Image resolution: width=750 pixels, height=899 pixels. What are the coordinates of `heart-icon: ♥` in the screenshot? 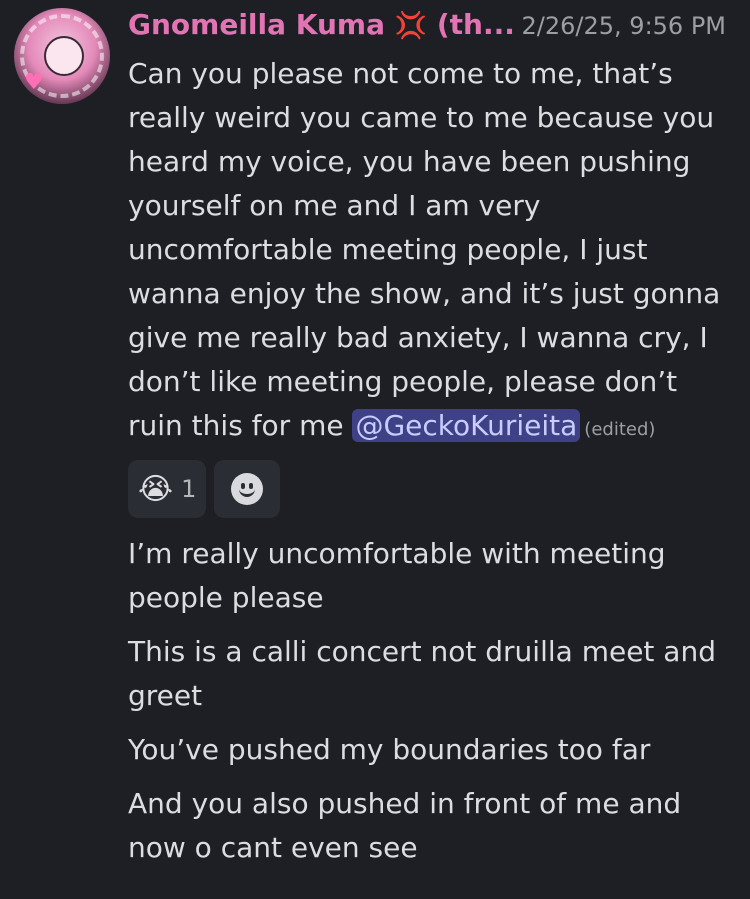 It's located at (34, 82).